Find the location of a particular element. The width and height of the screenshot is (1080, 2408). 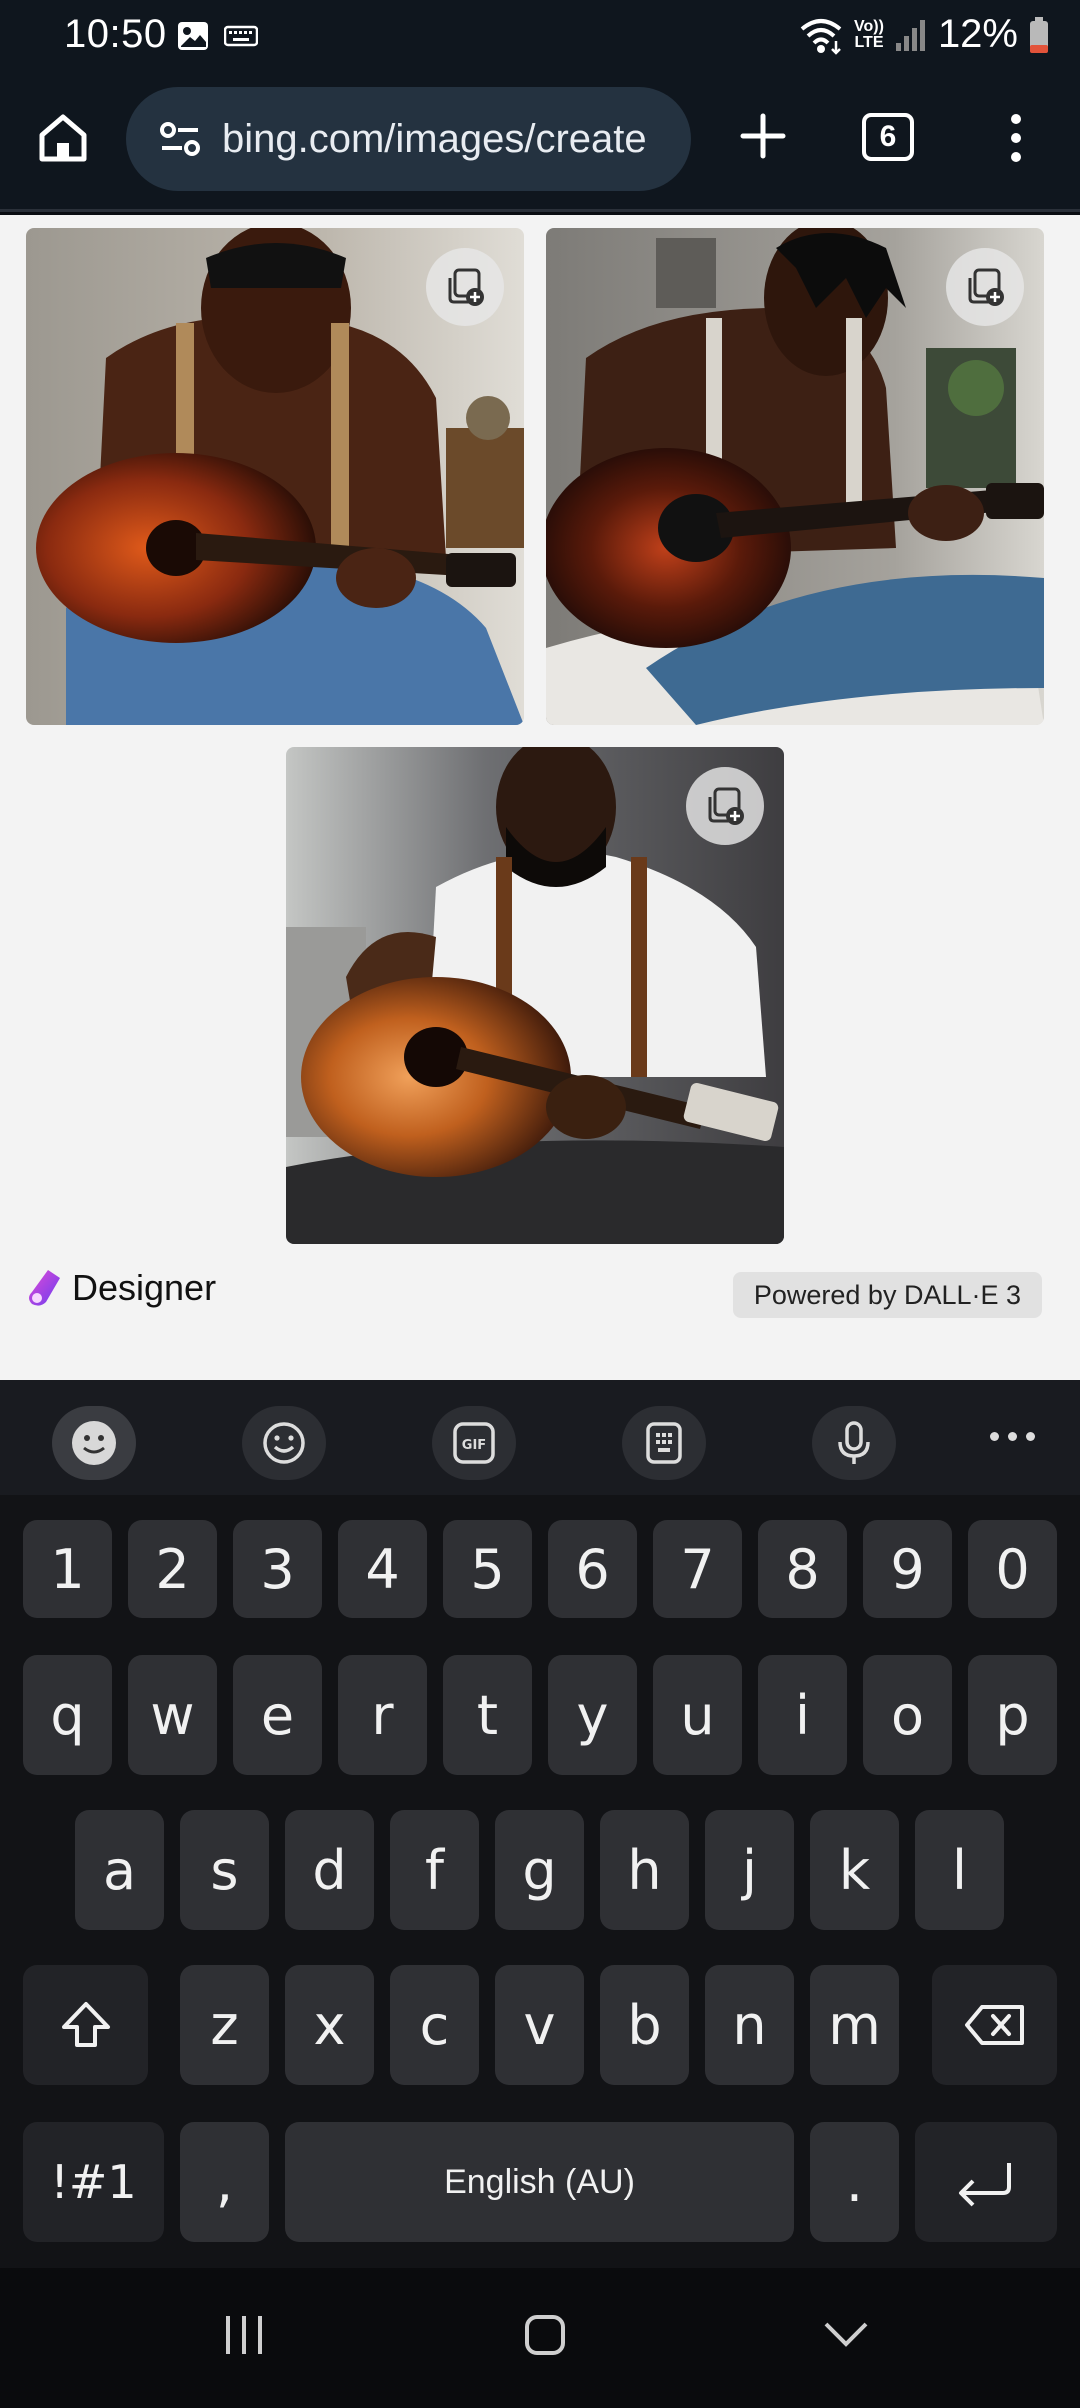

clipboard-icon is located at coordinates (664, 1443).